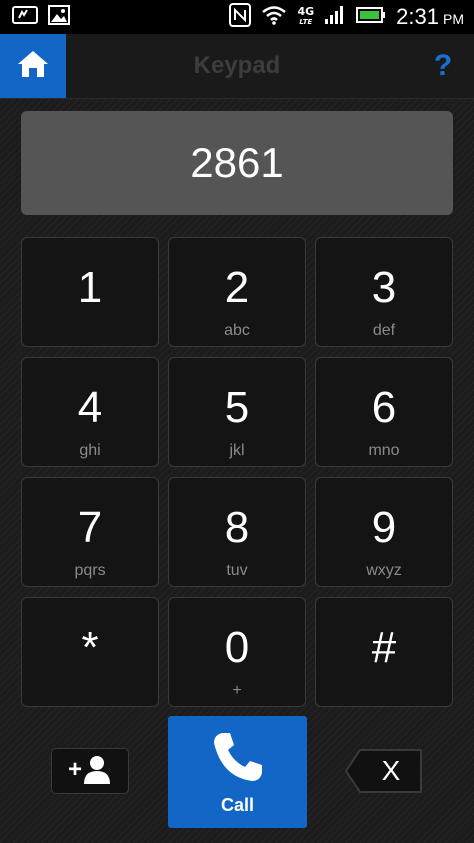  I want to click on image-notification-icon, so click(59, 17).